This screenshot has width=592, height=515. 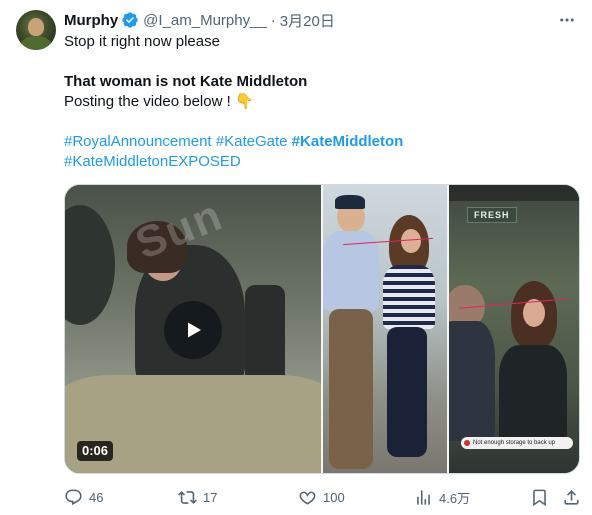 I want to click on reply-icon, so click(x=73, y=497).